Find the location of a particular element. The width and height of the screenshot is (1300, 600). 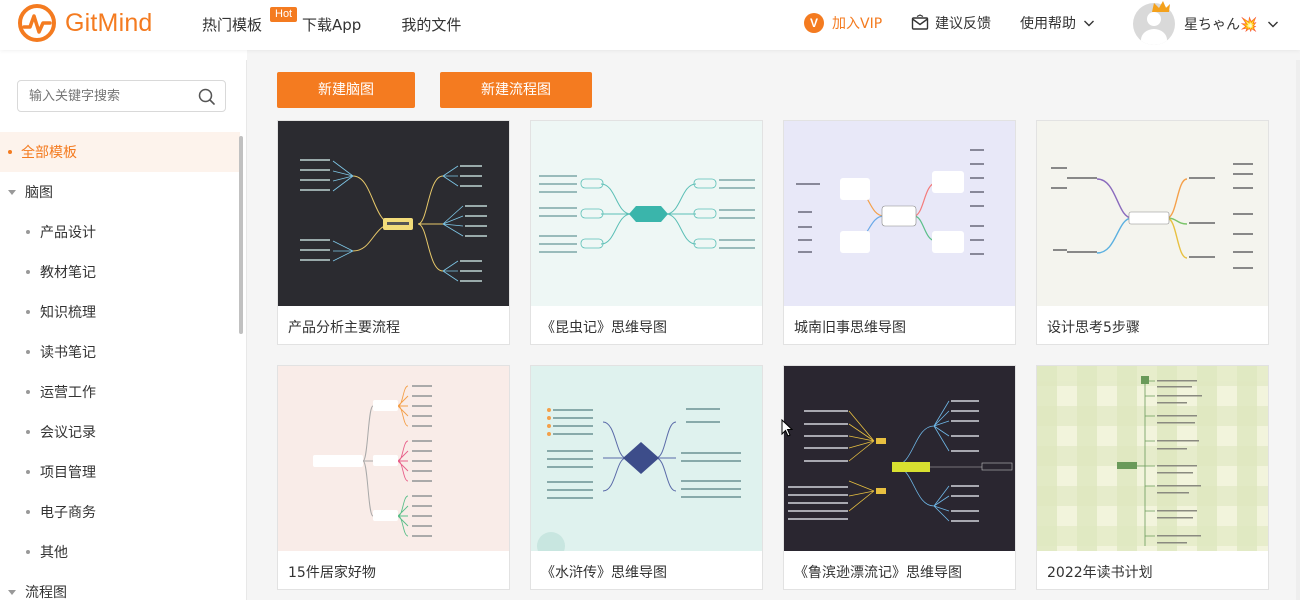

page-scrollbar is located at coordinates (1298, 330).